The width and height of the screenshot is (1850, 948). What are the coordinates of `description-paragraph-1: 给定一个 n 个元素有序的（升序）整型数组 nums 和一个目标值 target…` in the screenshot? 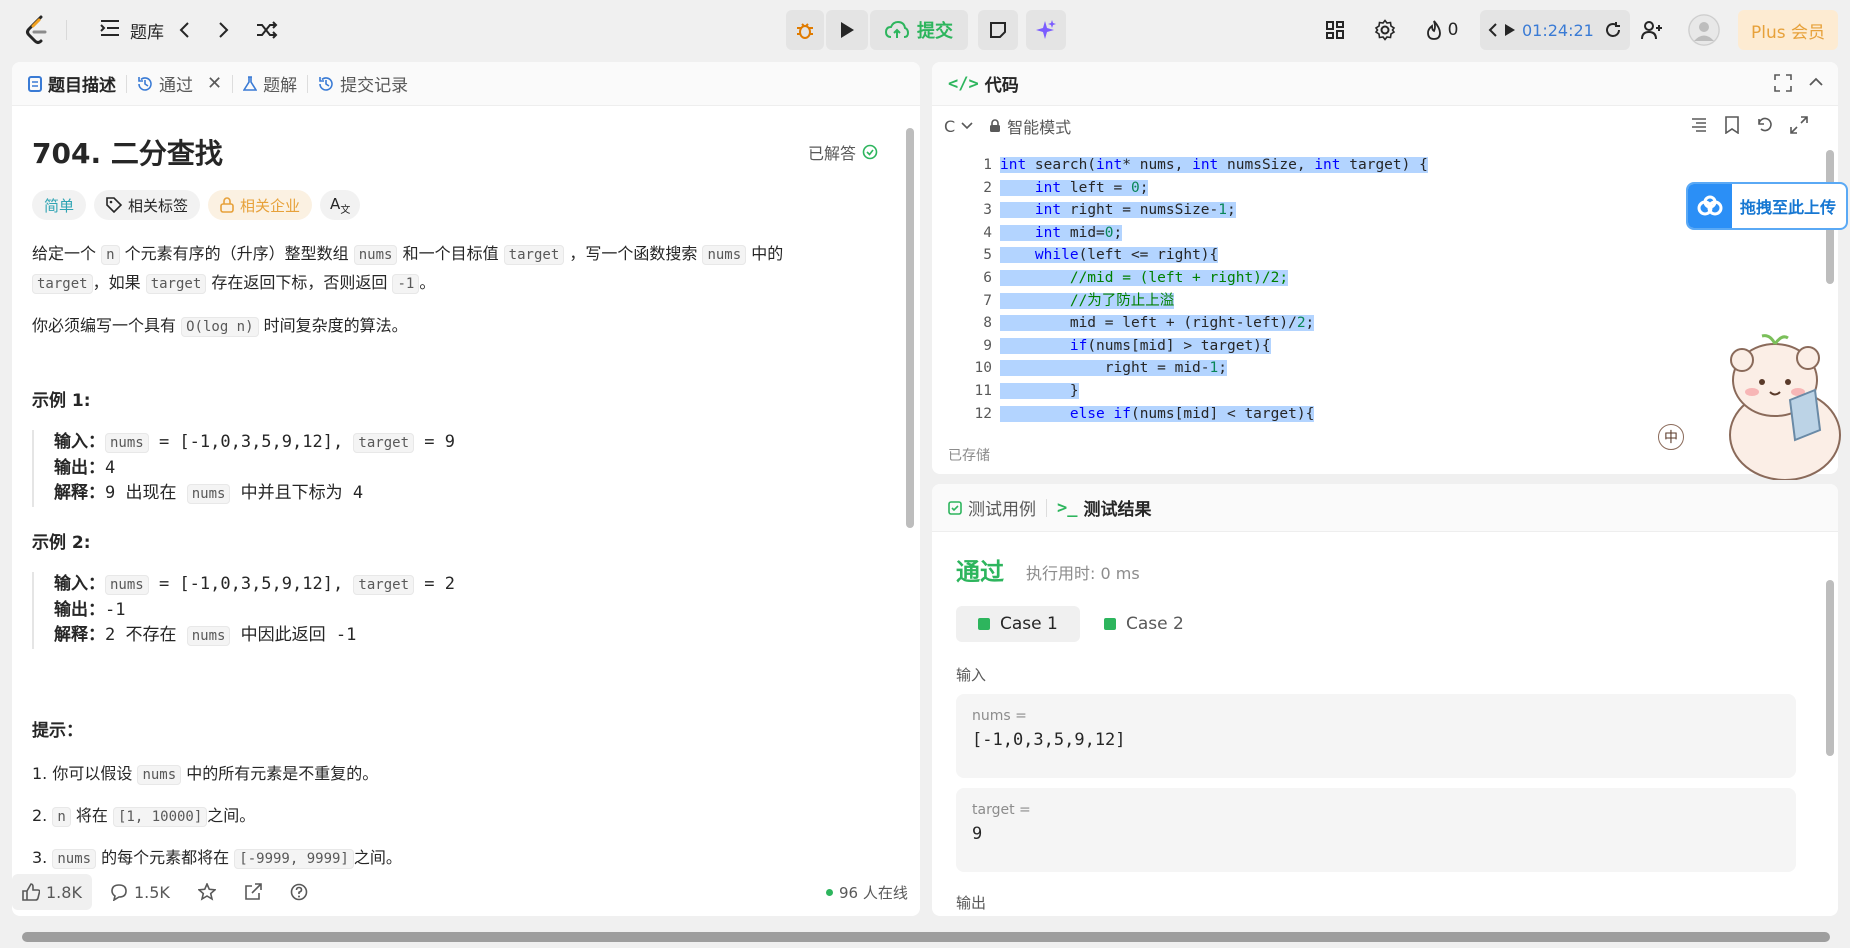 It's located at (408, 269).